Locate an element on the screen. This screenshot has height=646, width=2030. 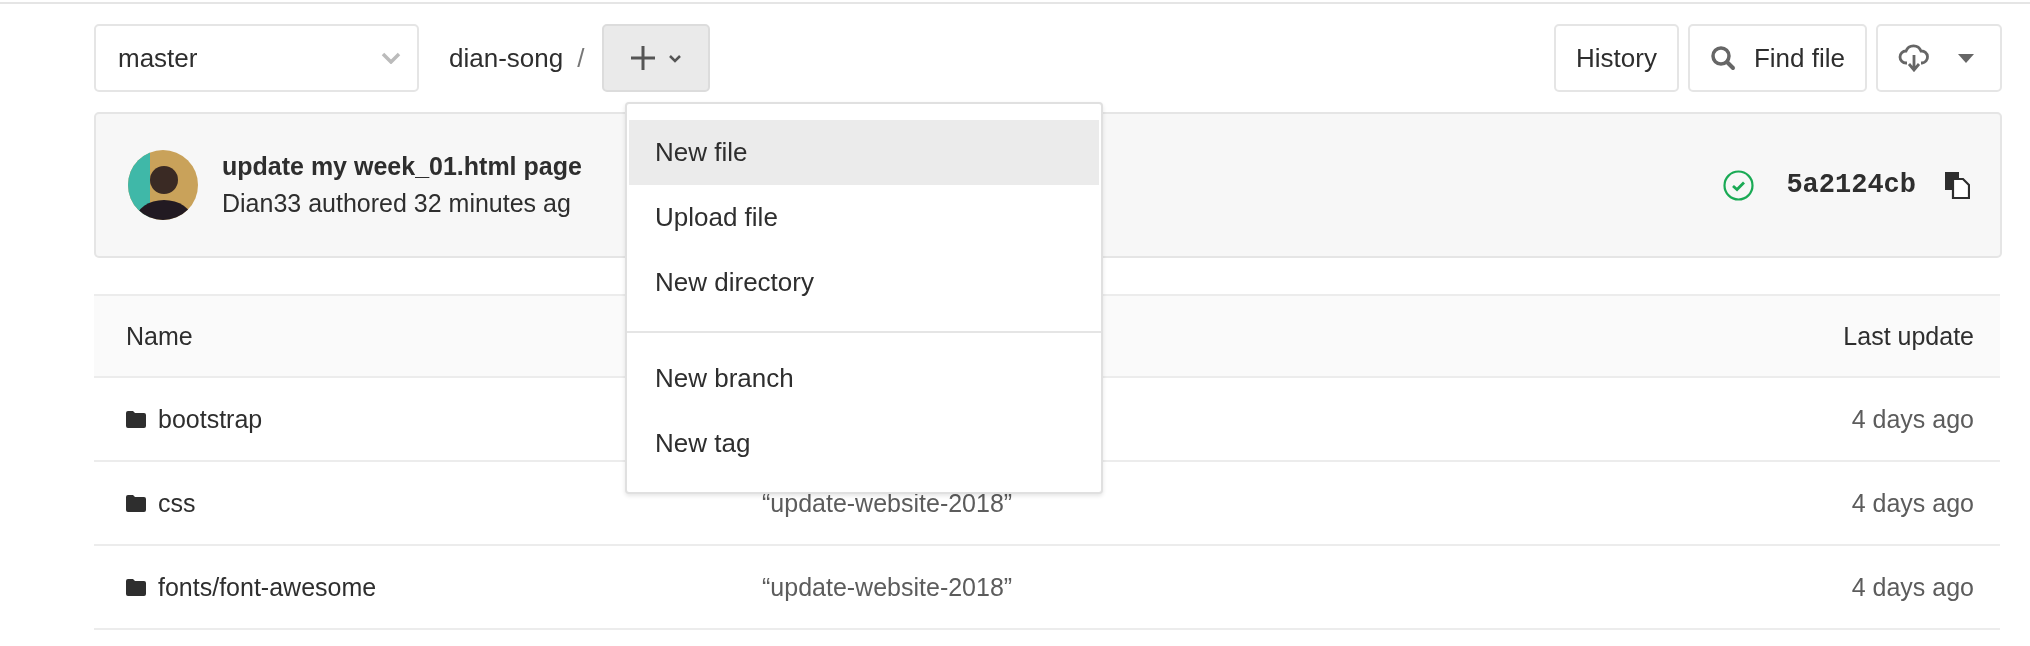
cloud-download-icon is located at coordinates (1914, 58).